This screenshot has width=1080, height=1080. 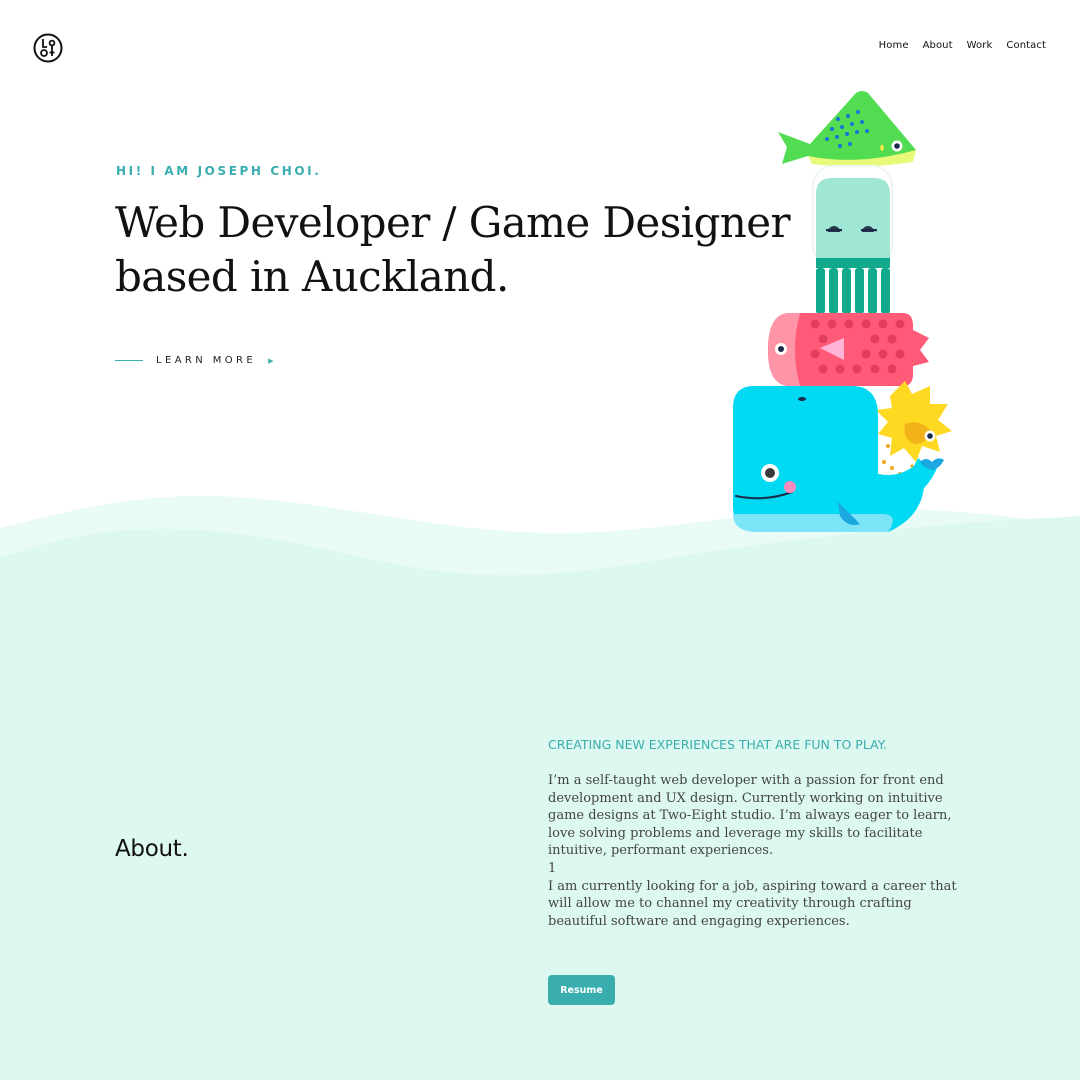 What do you see at coordinates (271, 361) in the screenshot?
I see `triangle-right-icon: ▶` at bounding box center [271, 361].